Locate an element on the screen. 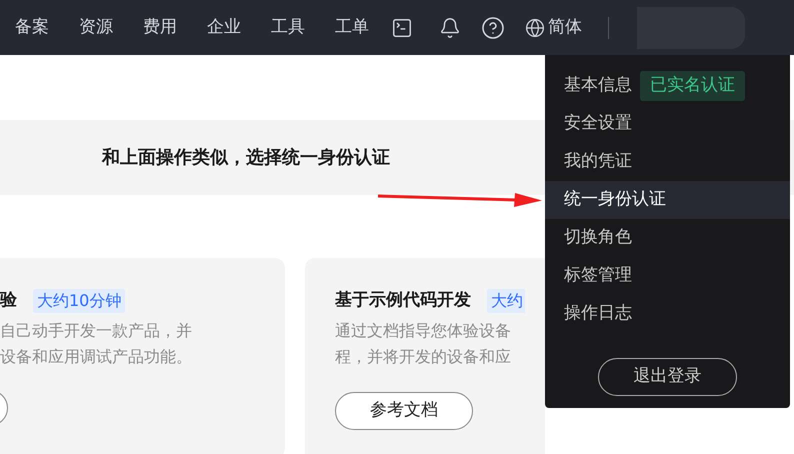  menu-item: 我的凭证 is located at coordinates (667, 162).